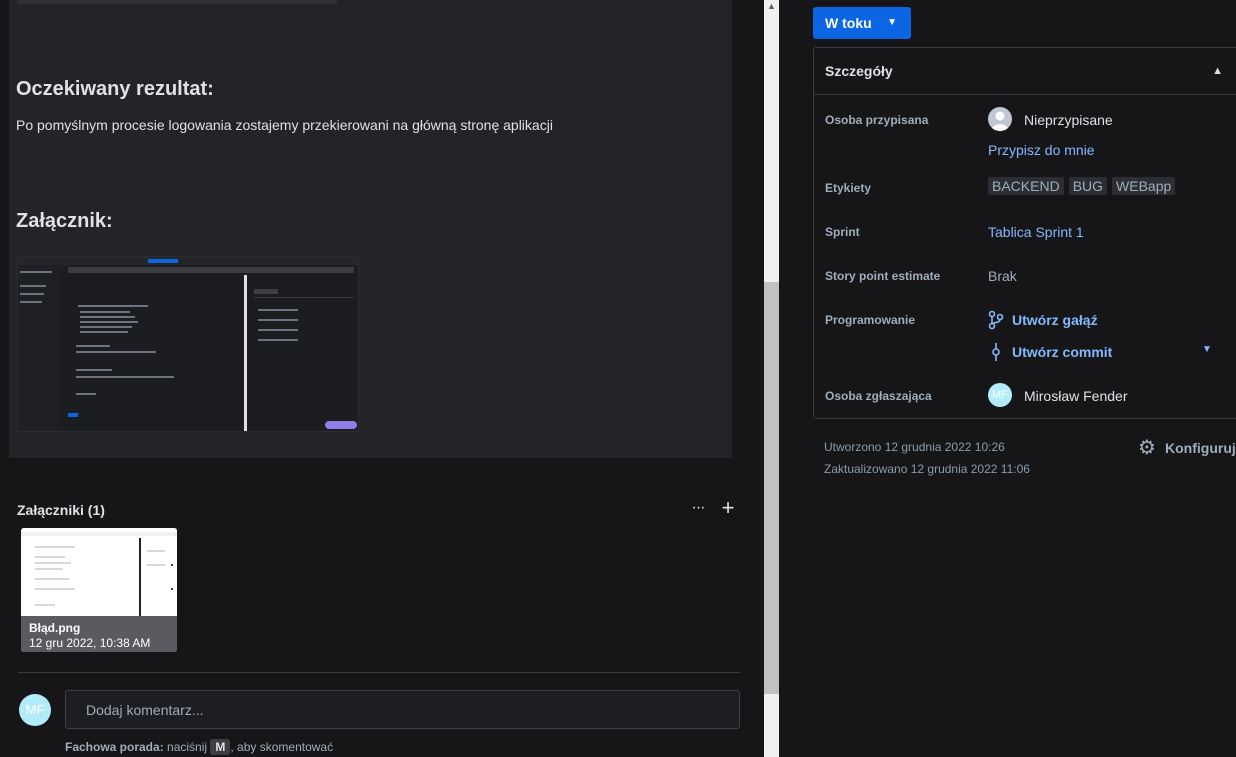  I want to click on description-cut-off-line, so click(177, 3).